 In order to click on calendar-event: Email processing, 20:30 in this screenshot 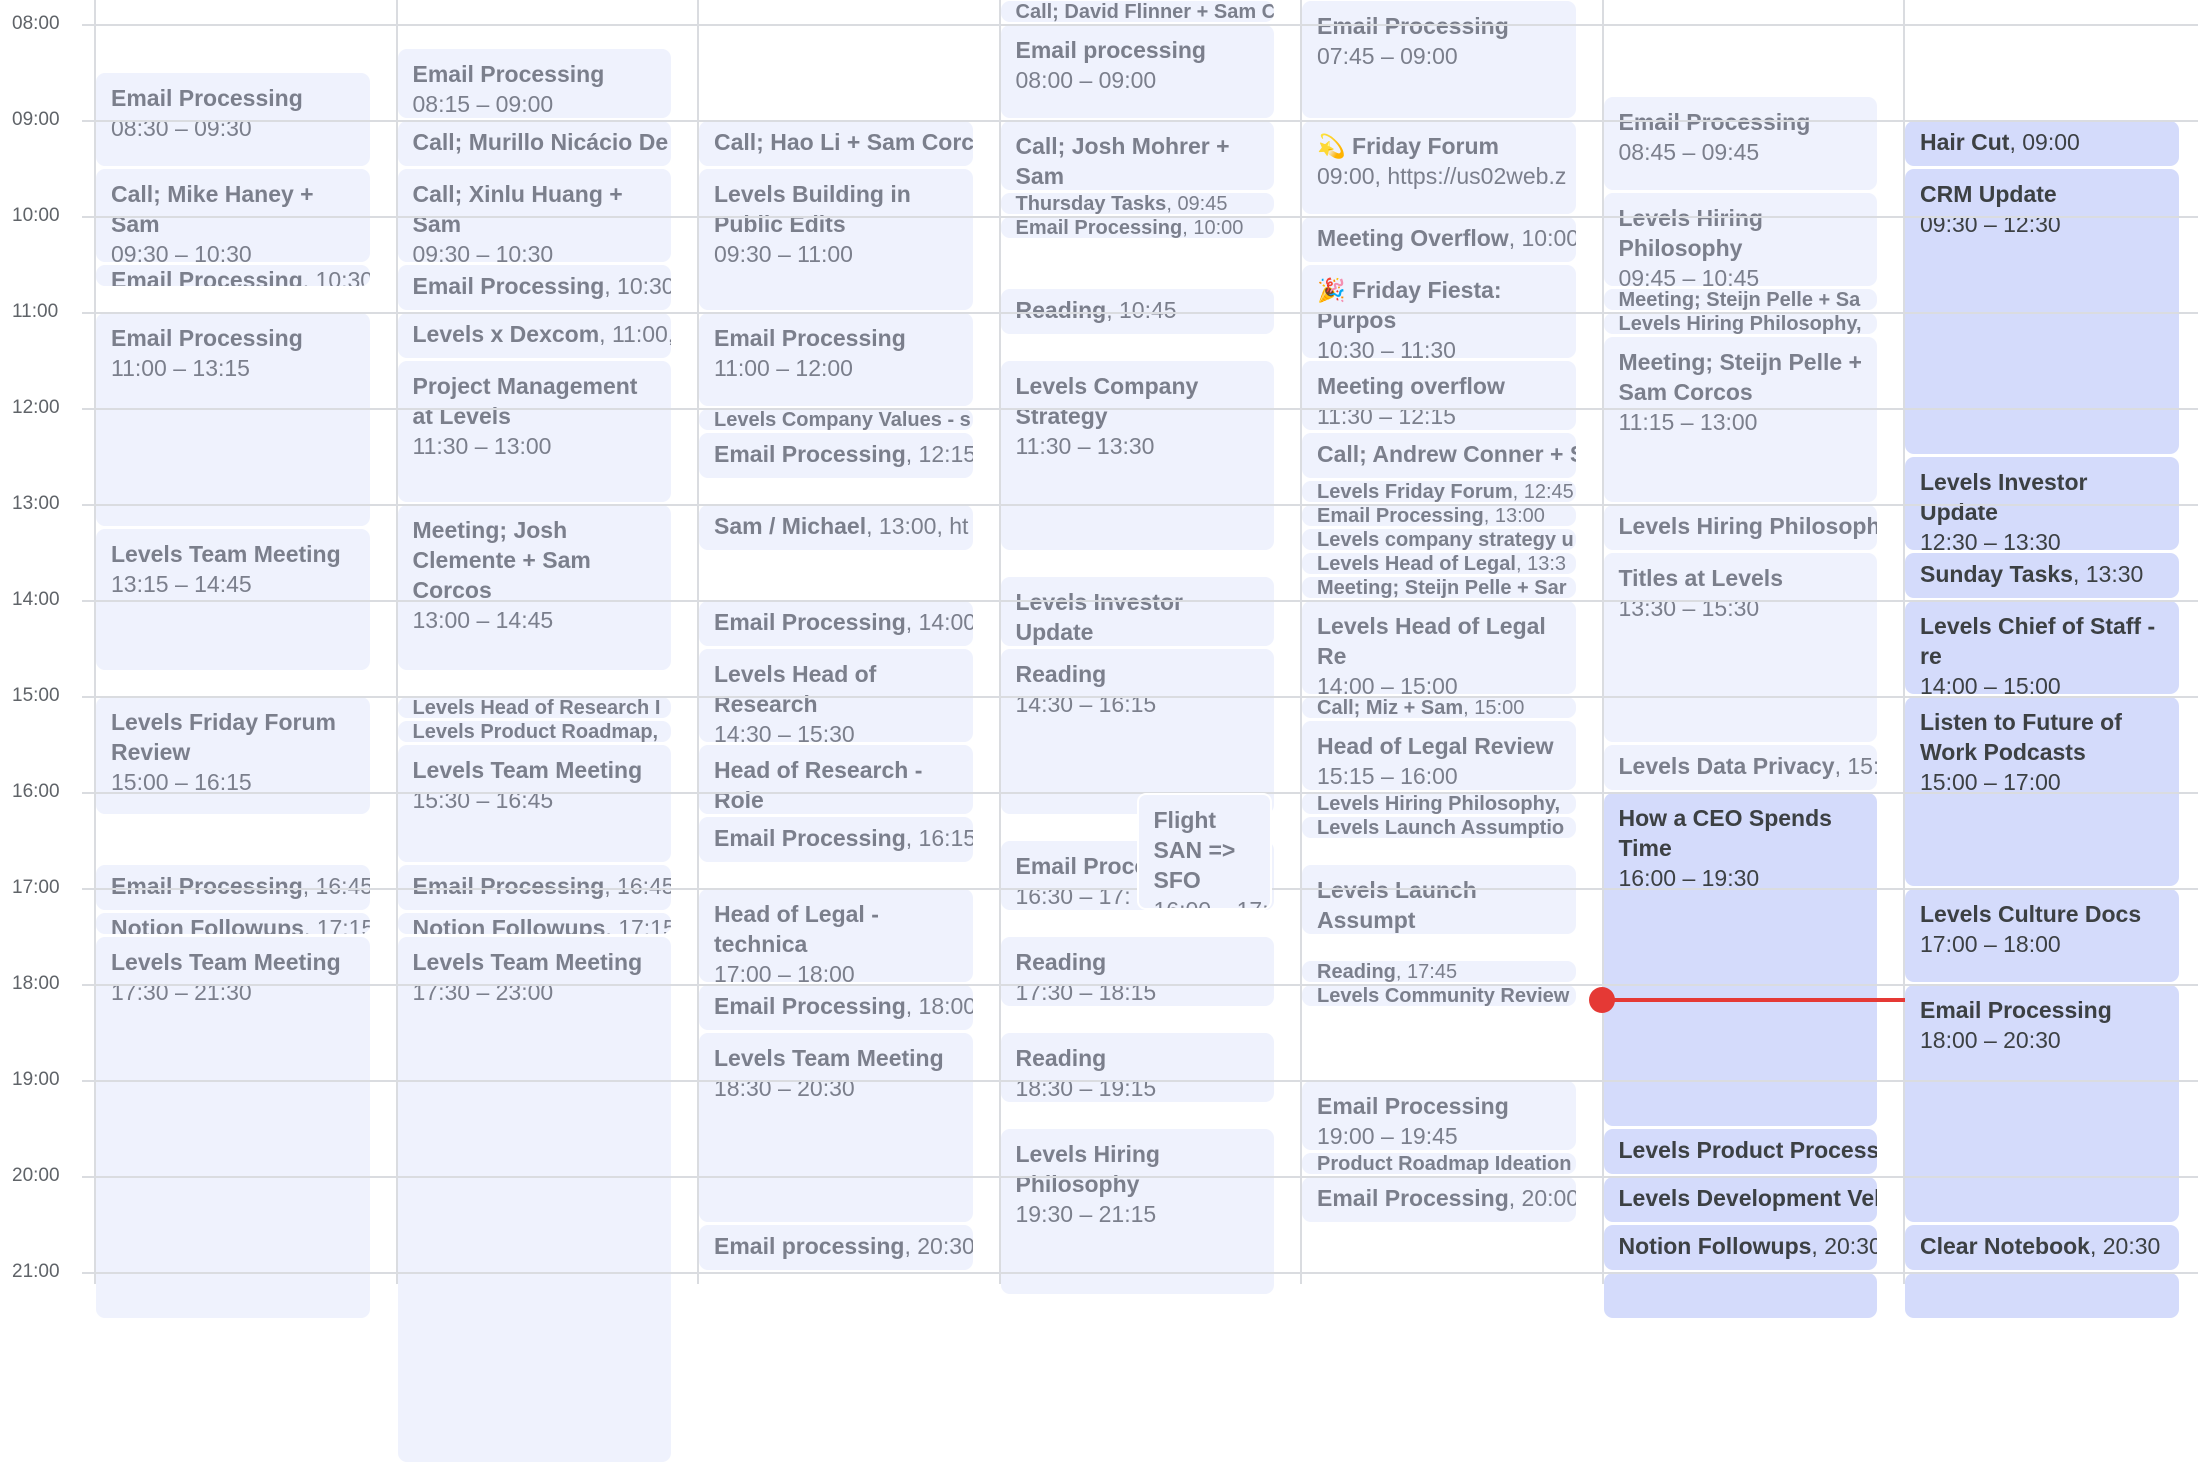, I will do `click(836, 1247)`.